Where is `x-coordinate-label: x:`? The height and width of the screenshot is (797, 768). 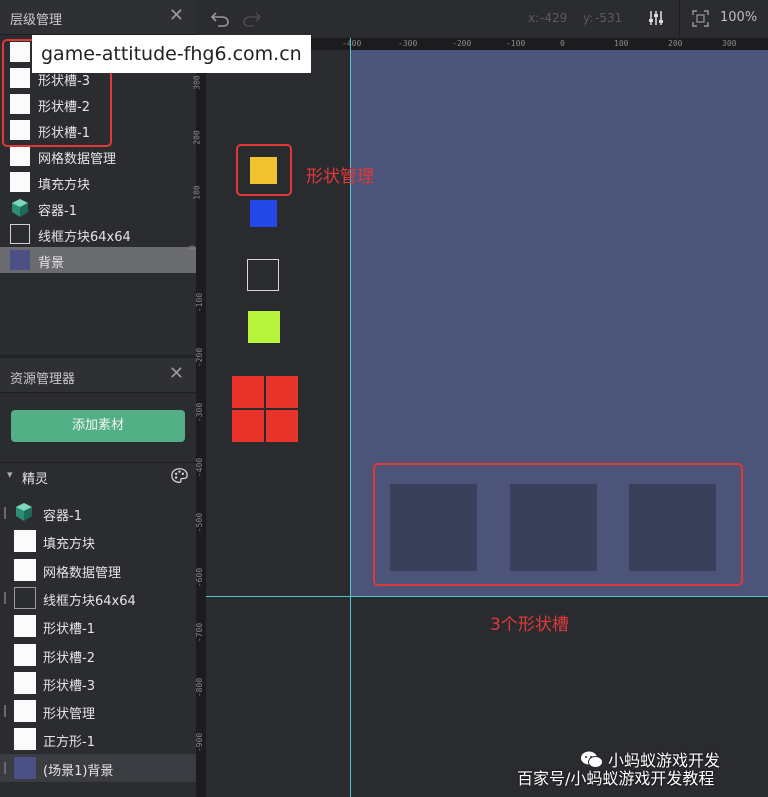 x-coordinate-label: x: is located at coordinates (534, 18).